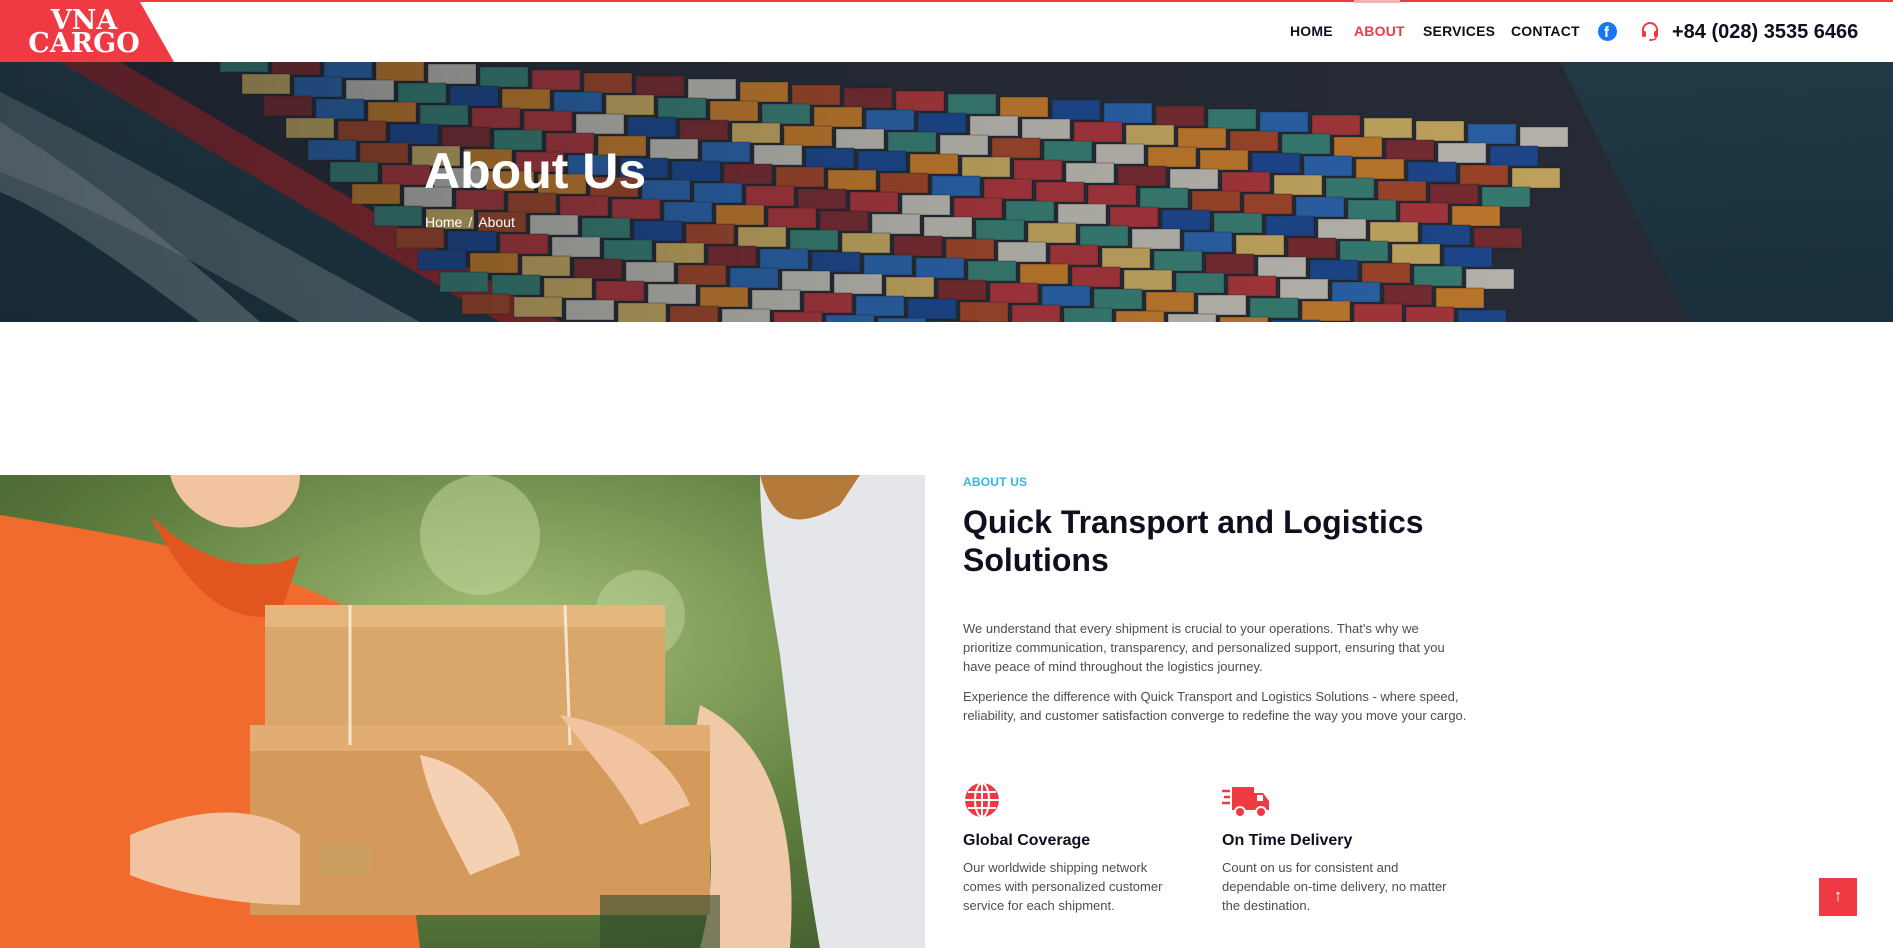 This screenshot has height=948, width=1893. I want to click on logo-line-2: CARGO, so click(84, 43).